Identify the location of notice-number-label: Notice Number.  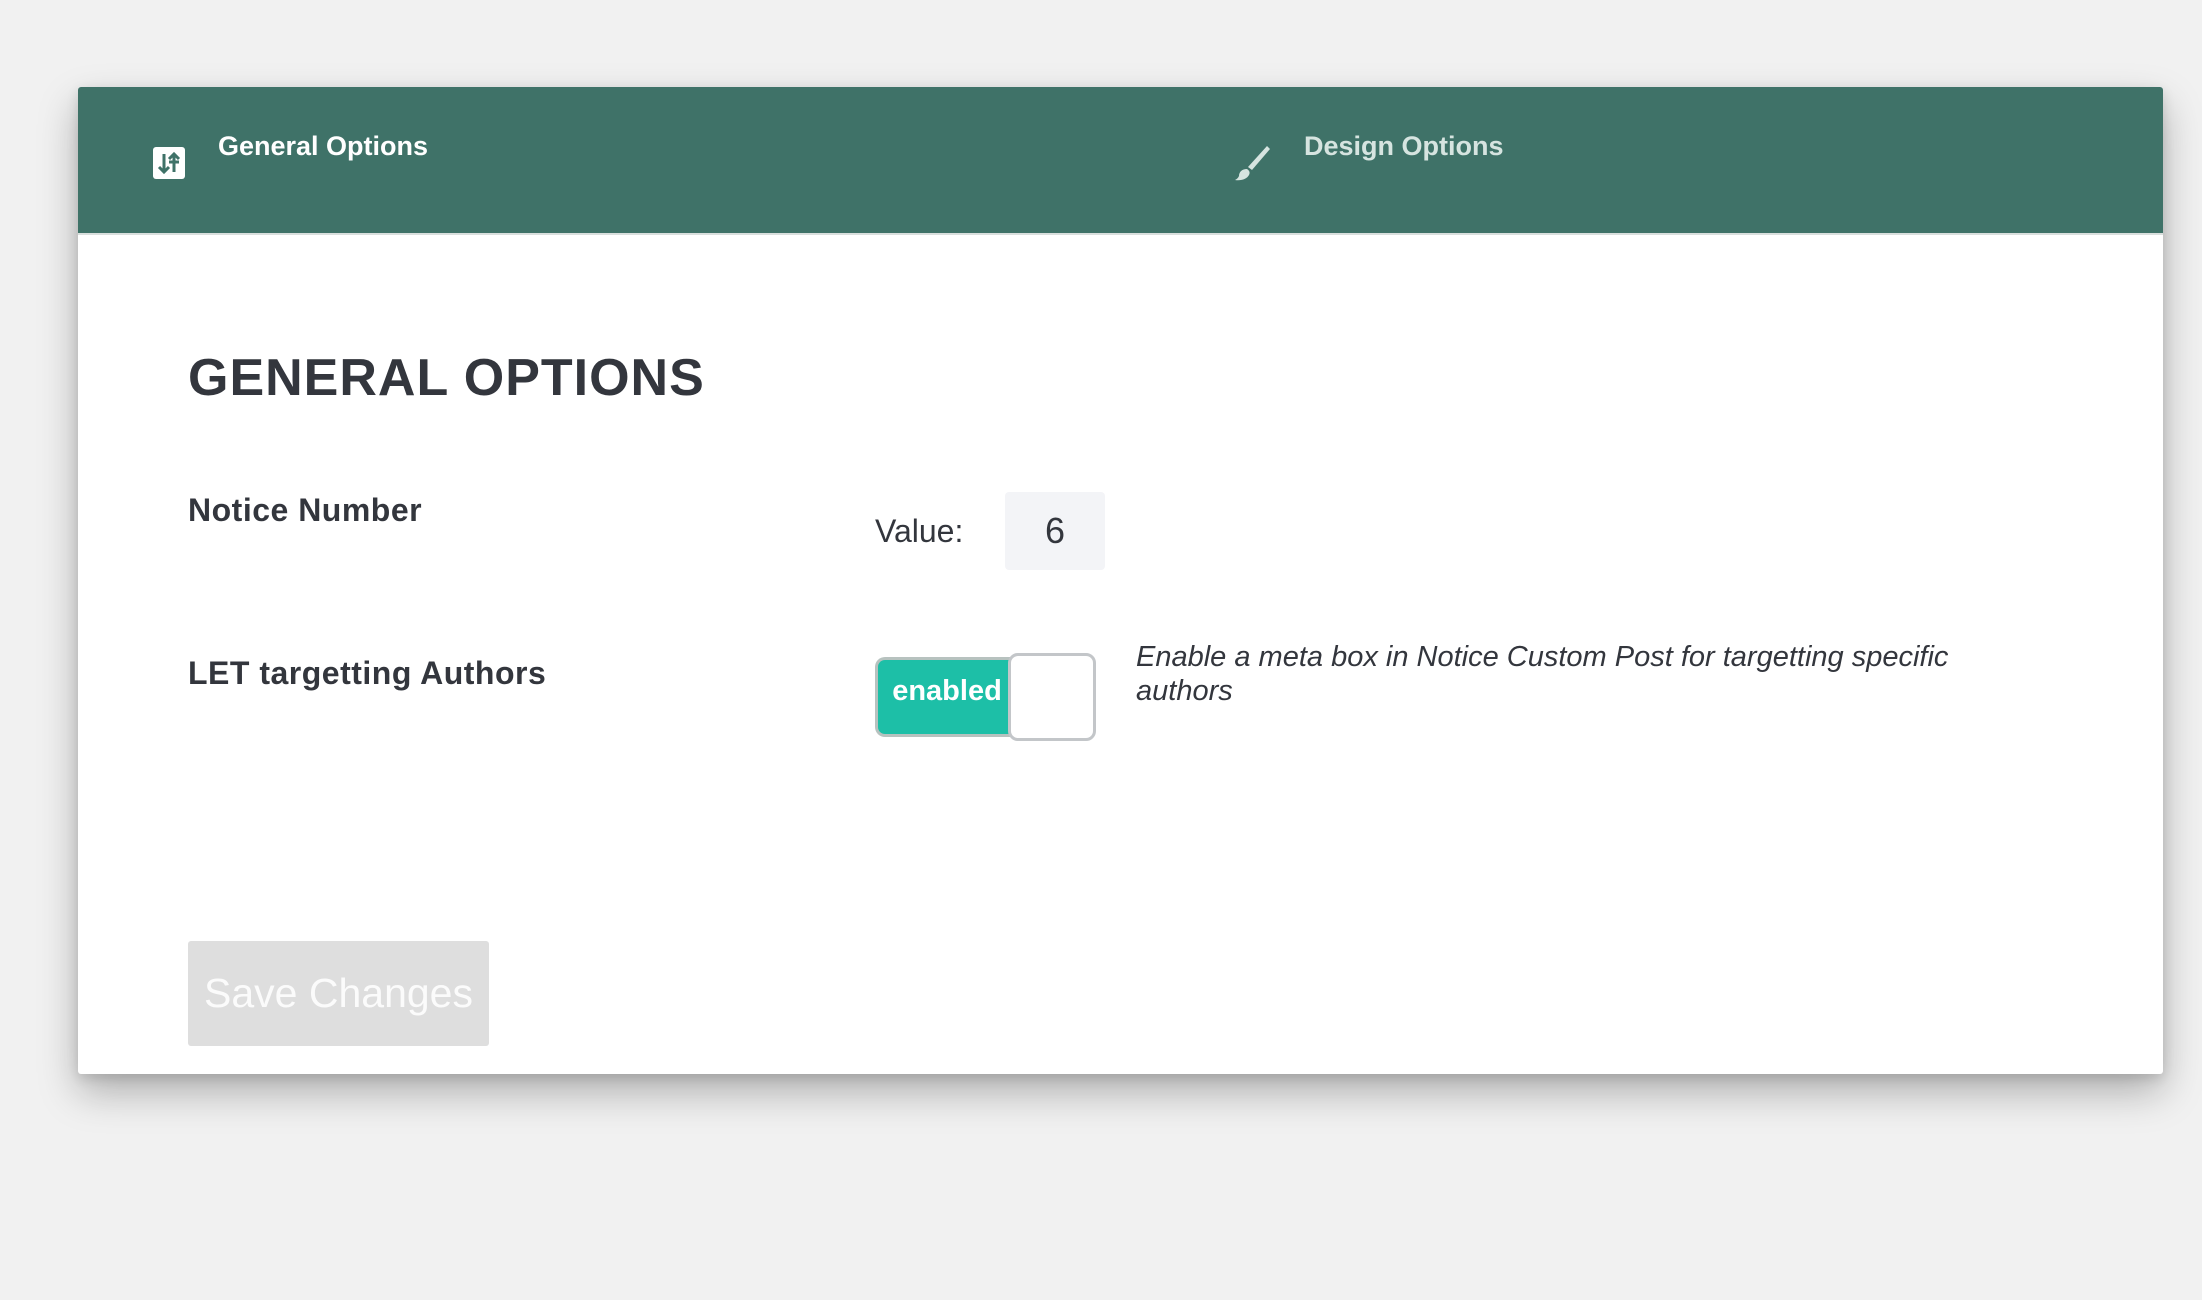
(305, 510).